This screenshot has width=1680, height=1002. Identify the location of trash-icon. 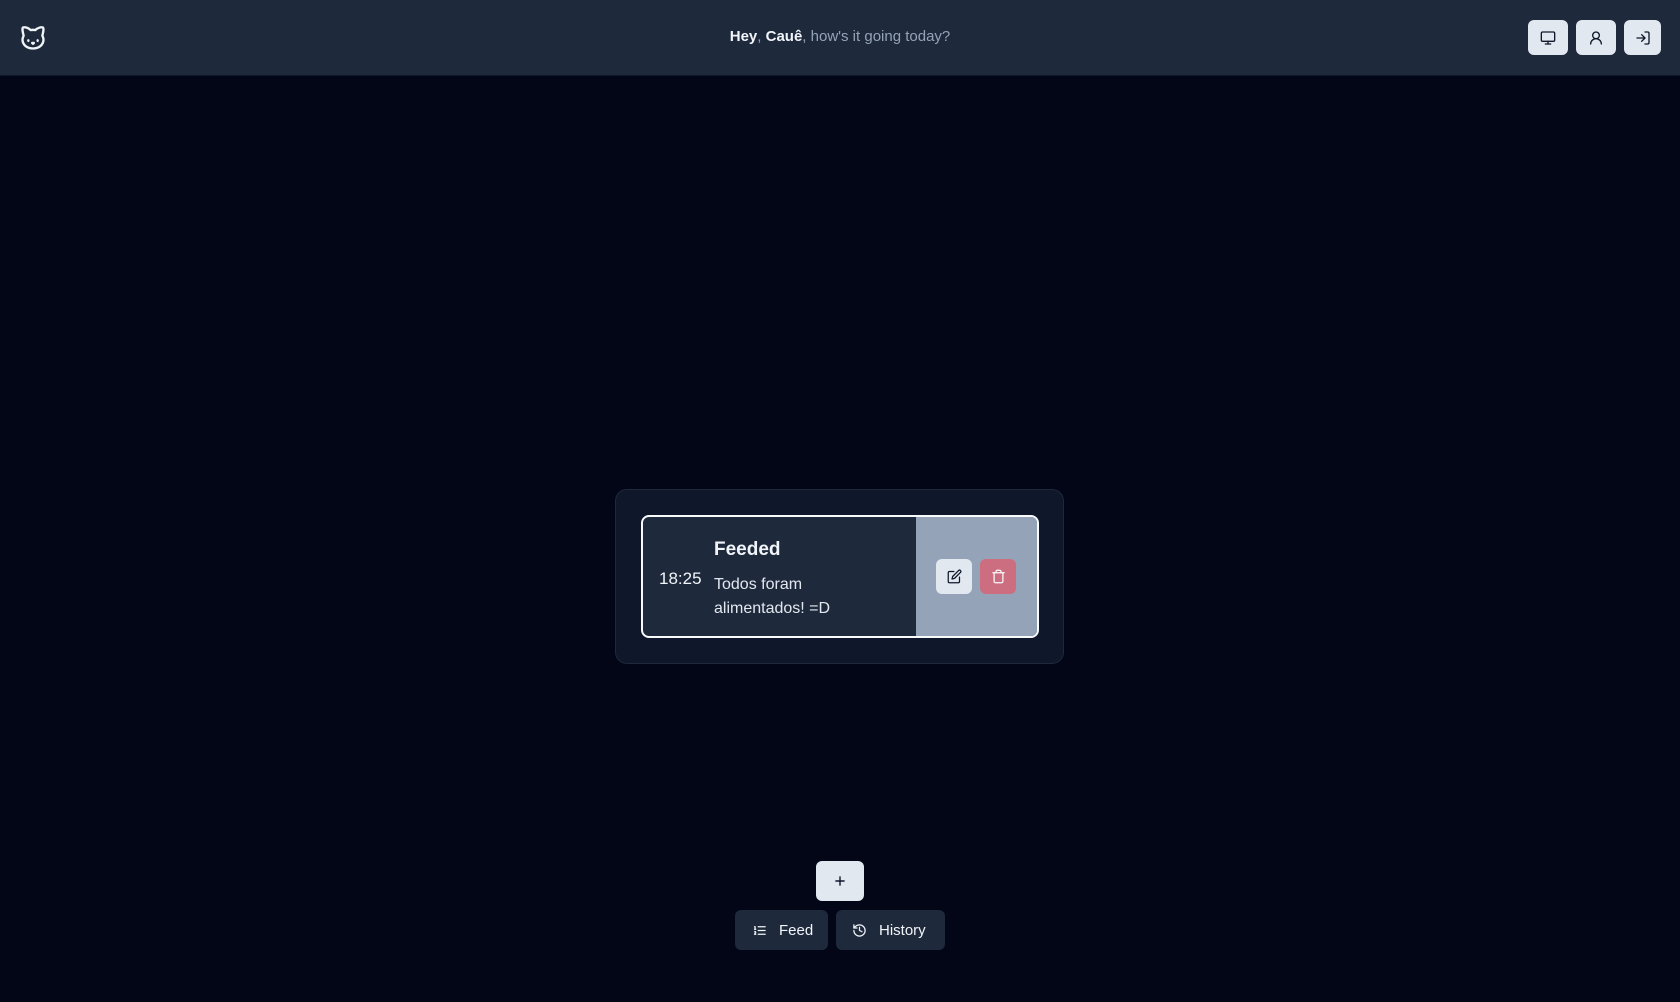
(998, 576).